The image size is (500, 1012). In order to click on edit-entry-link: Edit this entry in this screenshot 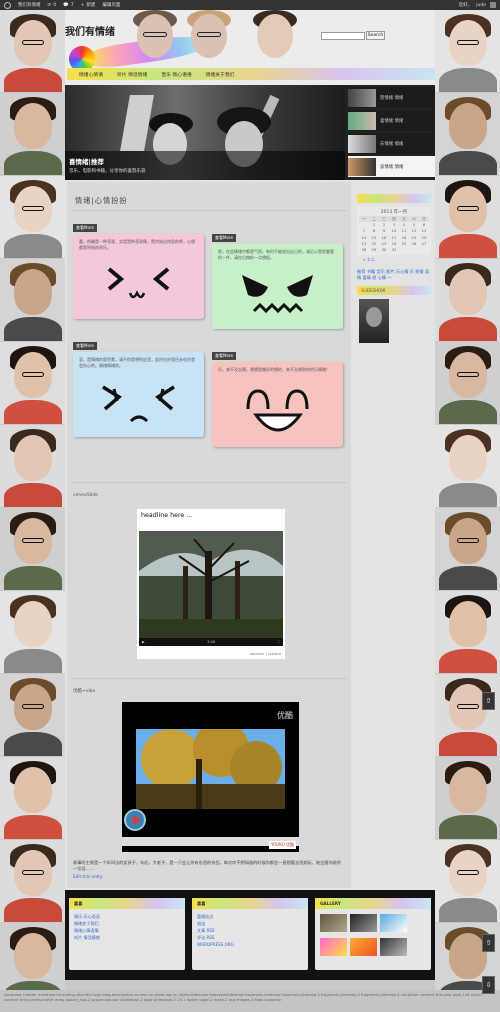, I will do `click(87, 876)`.